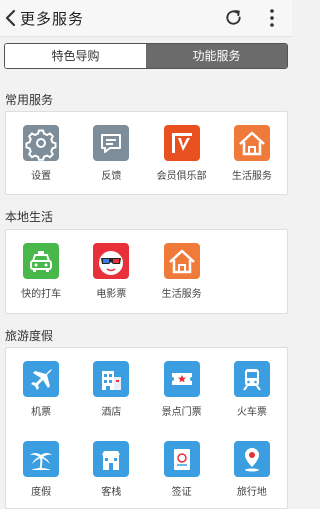 This screenshot has width=320, height=509. I want to click on service-label: 旅行地, so click(251, 492).